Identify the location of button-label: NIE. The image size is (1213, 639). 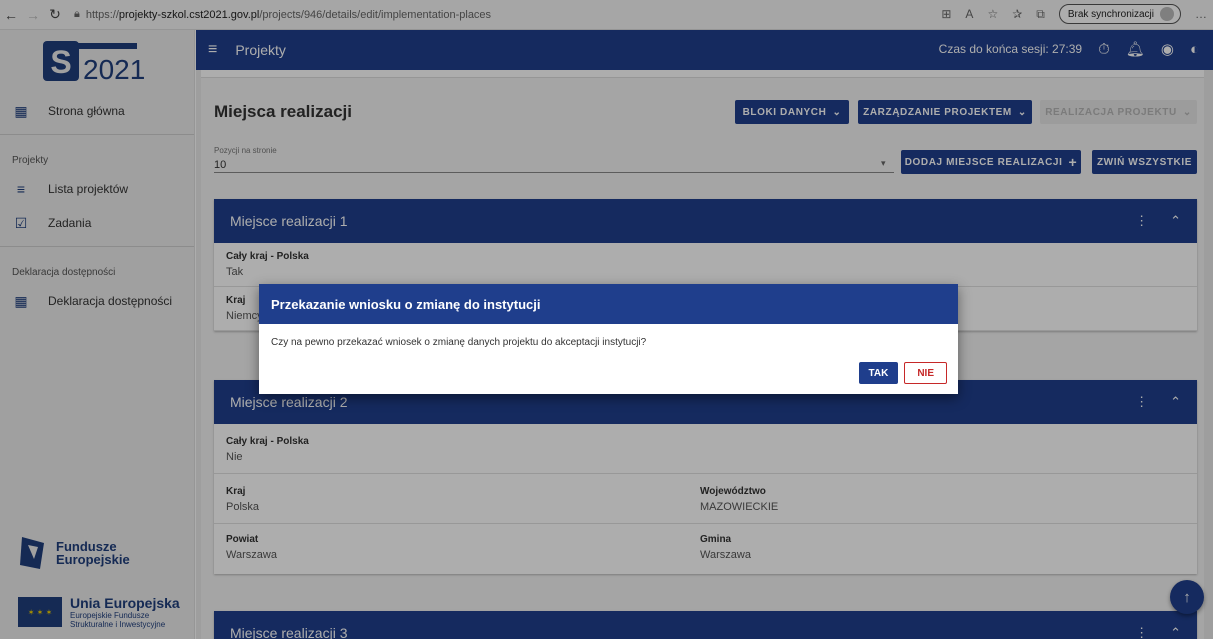
(925, 373).